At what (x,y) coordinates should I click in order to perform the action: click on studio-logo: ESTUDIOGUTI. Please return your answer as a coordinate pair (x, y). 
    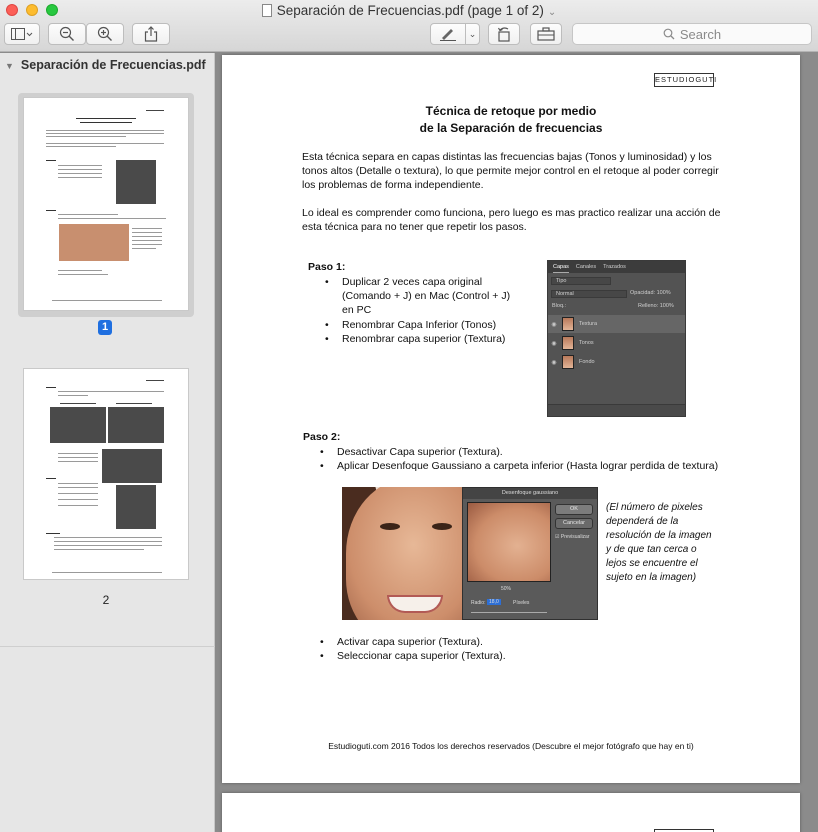
    Looking at the image, I should click on (685, 80).